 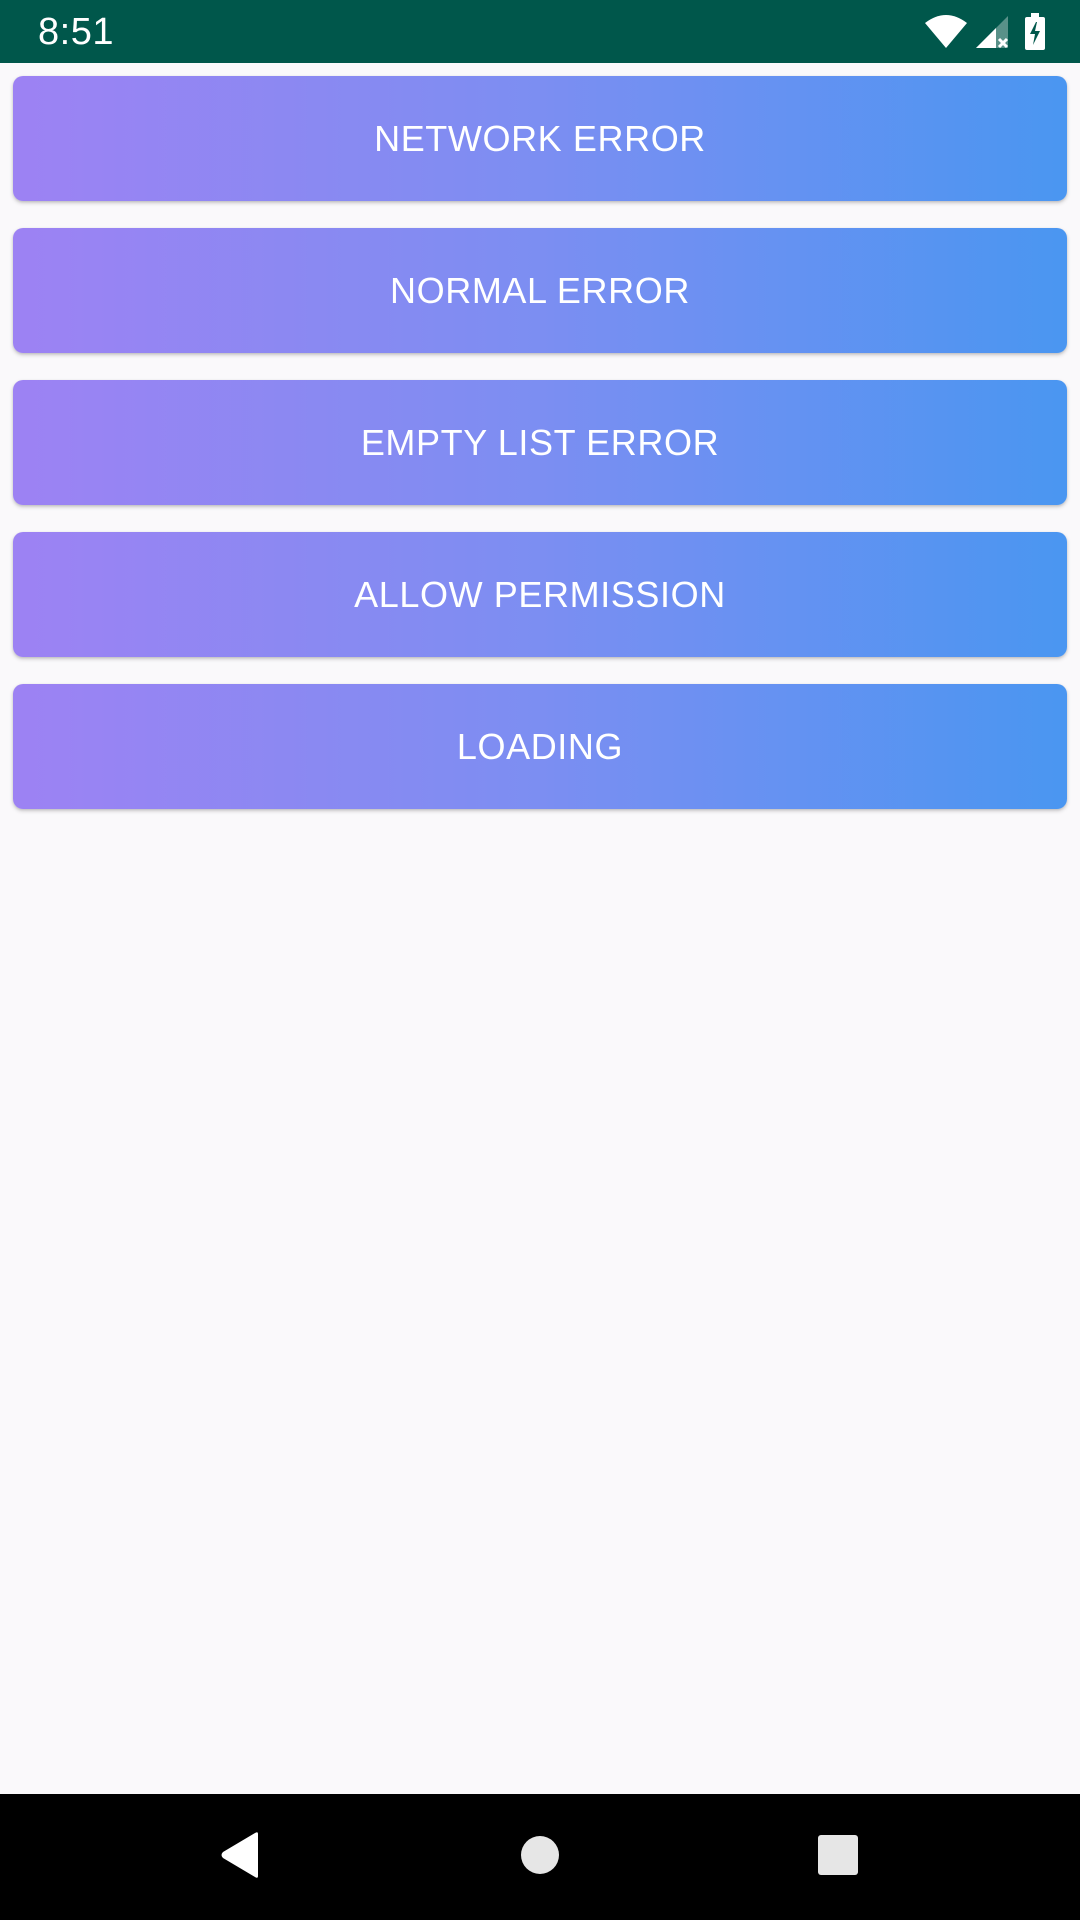 I want to click on navigation-bar, so click(x=540, y=1857).